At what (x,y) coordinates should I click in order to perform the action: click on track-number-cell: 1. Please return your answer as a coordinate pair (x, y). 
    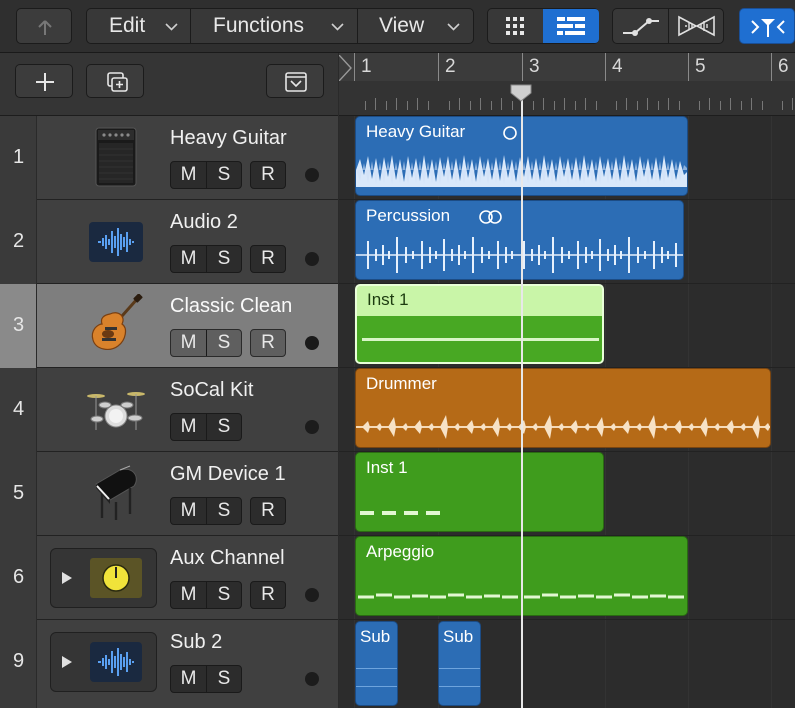
    Looking at the image, I should click on (18, 158).